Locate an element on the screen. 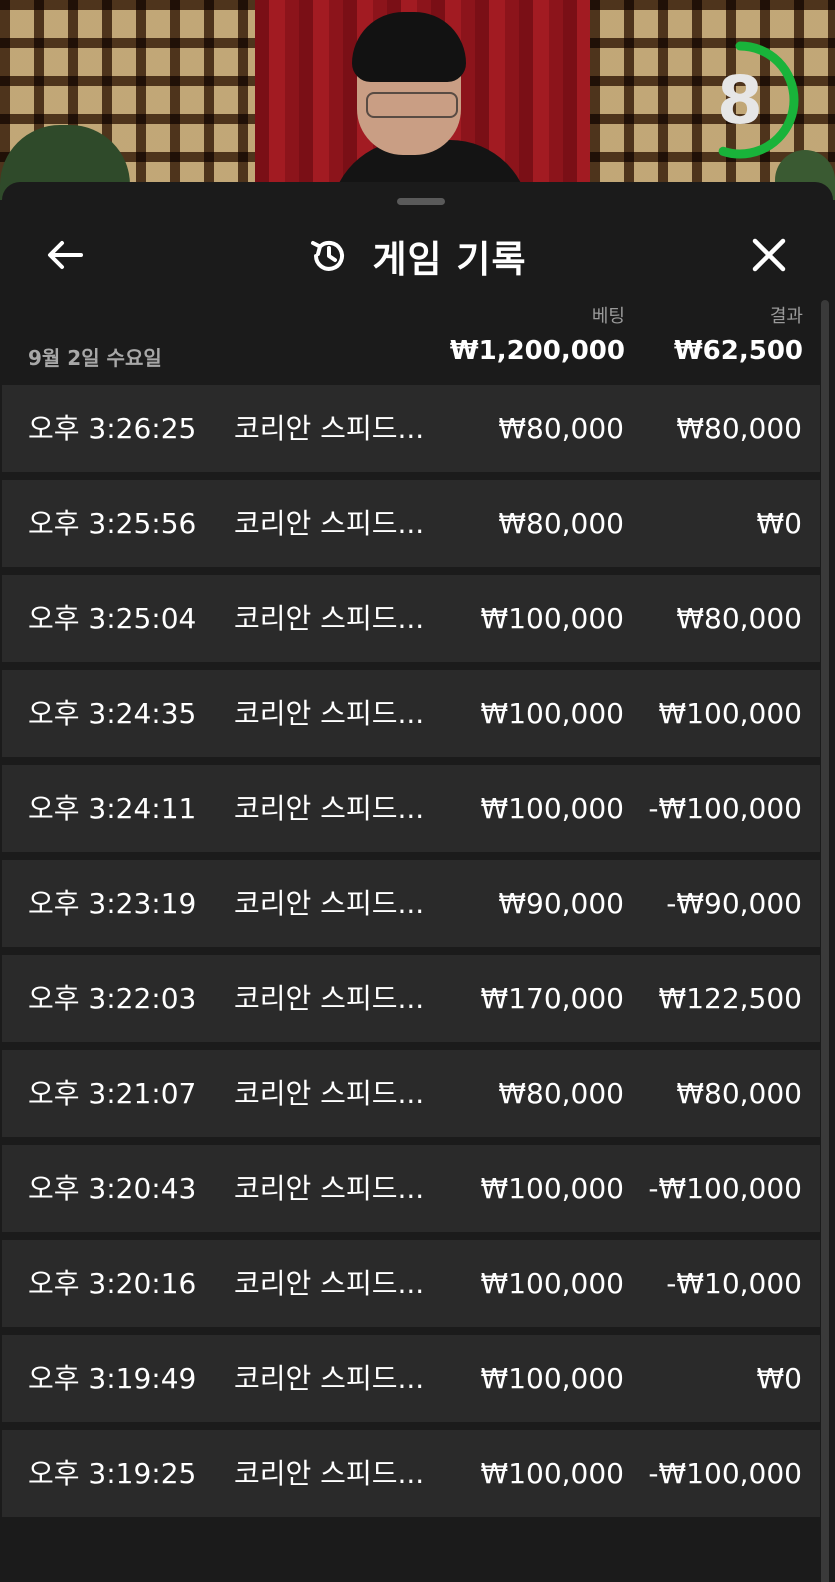 This screenshot has height=1582, width=835. history-row: 오후 3:21:07 코리안 스피드... ₩80,000 ₩80,000 is located at coordinates (411, 1093).